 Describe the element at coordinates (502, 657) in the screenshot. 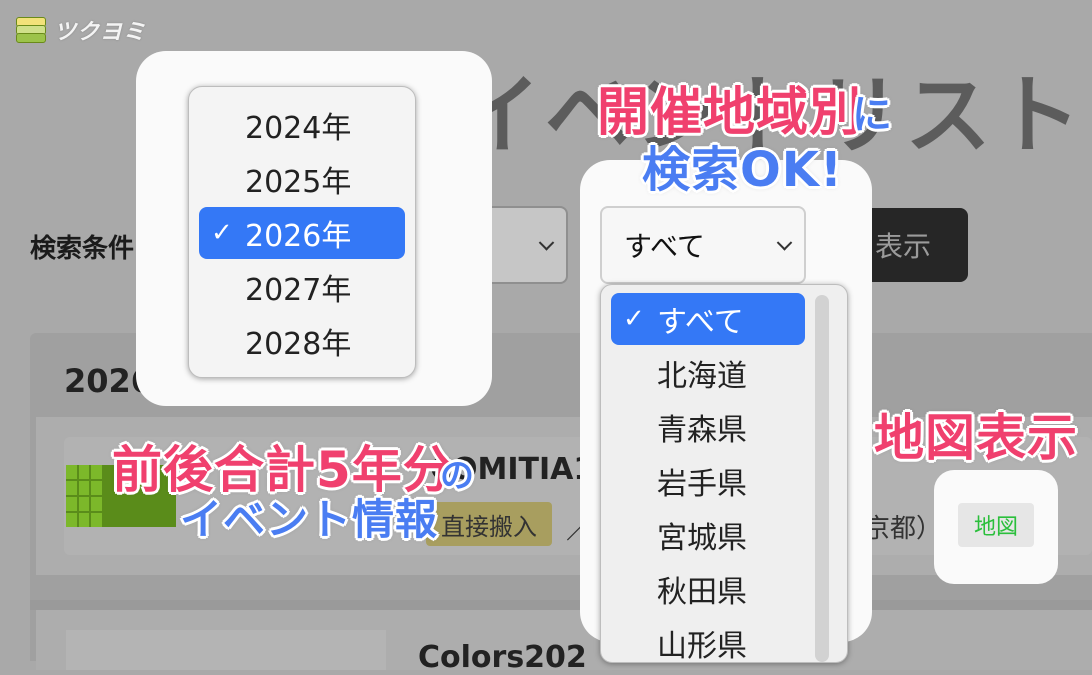

I see `event-title: Colors202` at that location.